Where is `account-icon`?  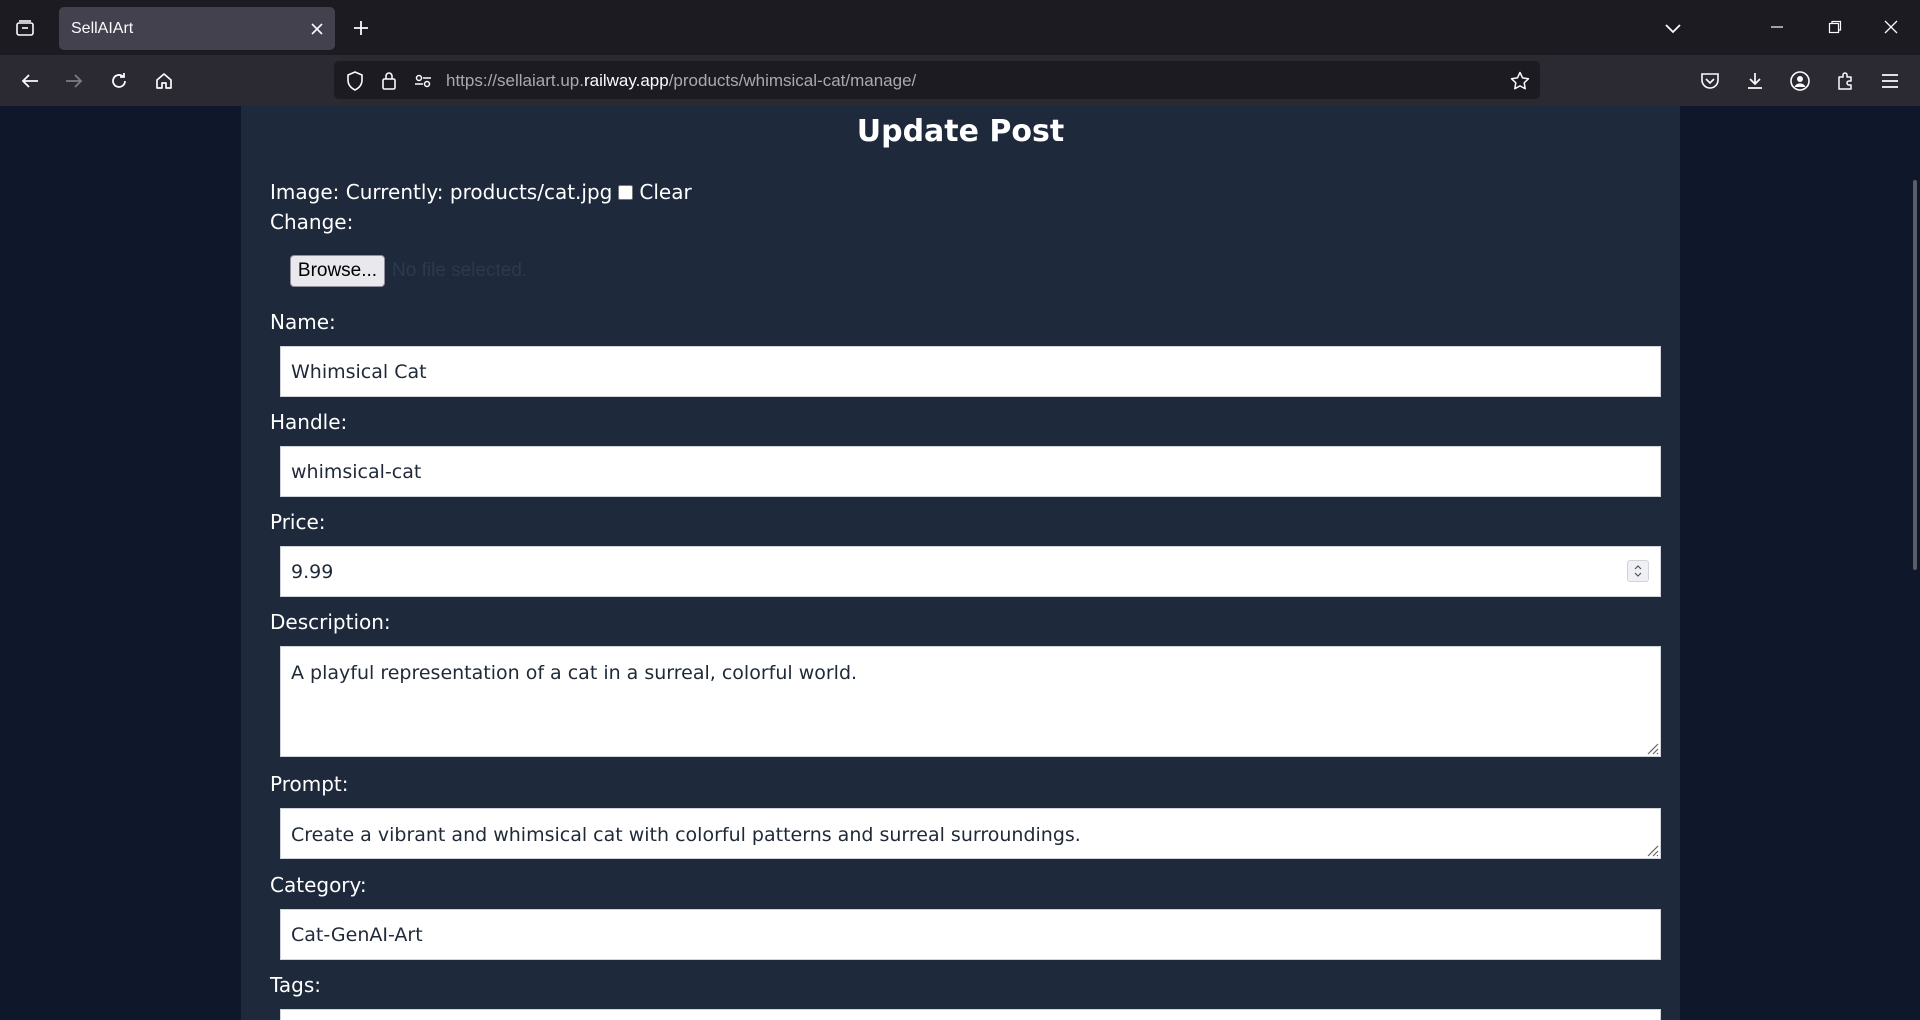 account-icon is located at coordinates (1800, 81).